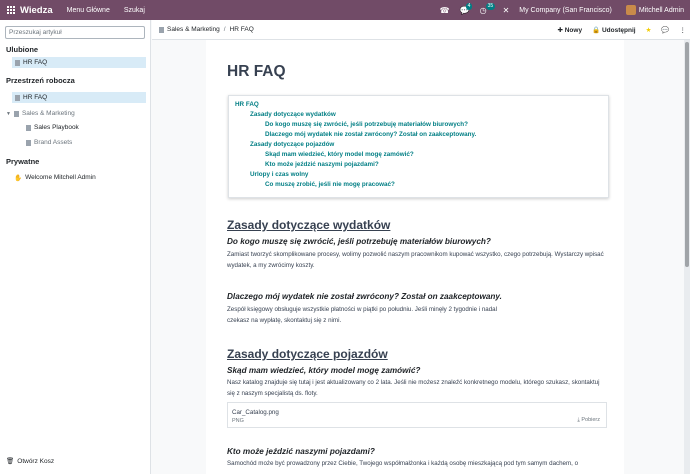 The image size is (690, 474). What do you see at coordinates (11, 10) in the screenshot?
I see `apps-menu-icon` at bounding box center [11, 10].